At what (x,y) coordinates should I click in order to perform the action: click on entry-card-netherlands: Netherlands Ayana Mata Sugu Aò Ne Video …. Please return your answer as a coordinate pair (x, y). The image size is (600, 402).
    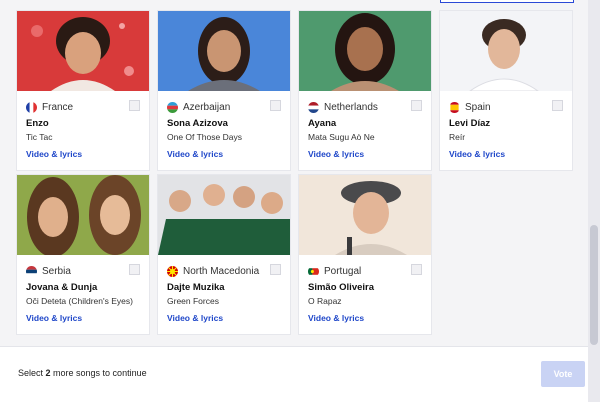
    Looking at the image, I should click on (365, 90).